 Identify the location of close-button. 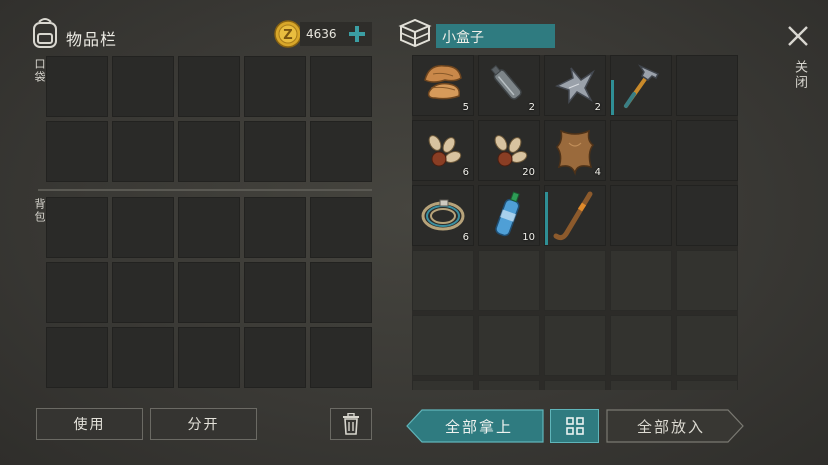
(798, 36).